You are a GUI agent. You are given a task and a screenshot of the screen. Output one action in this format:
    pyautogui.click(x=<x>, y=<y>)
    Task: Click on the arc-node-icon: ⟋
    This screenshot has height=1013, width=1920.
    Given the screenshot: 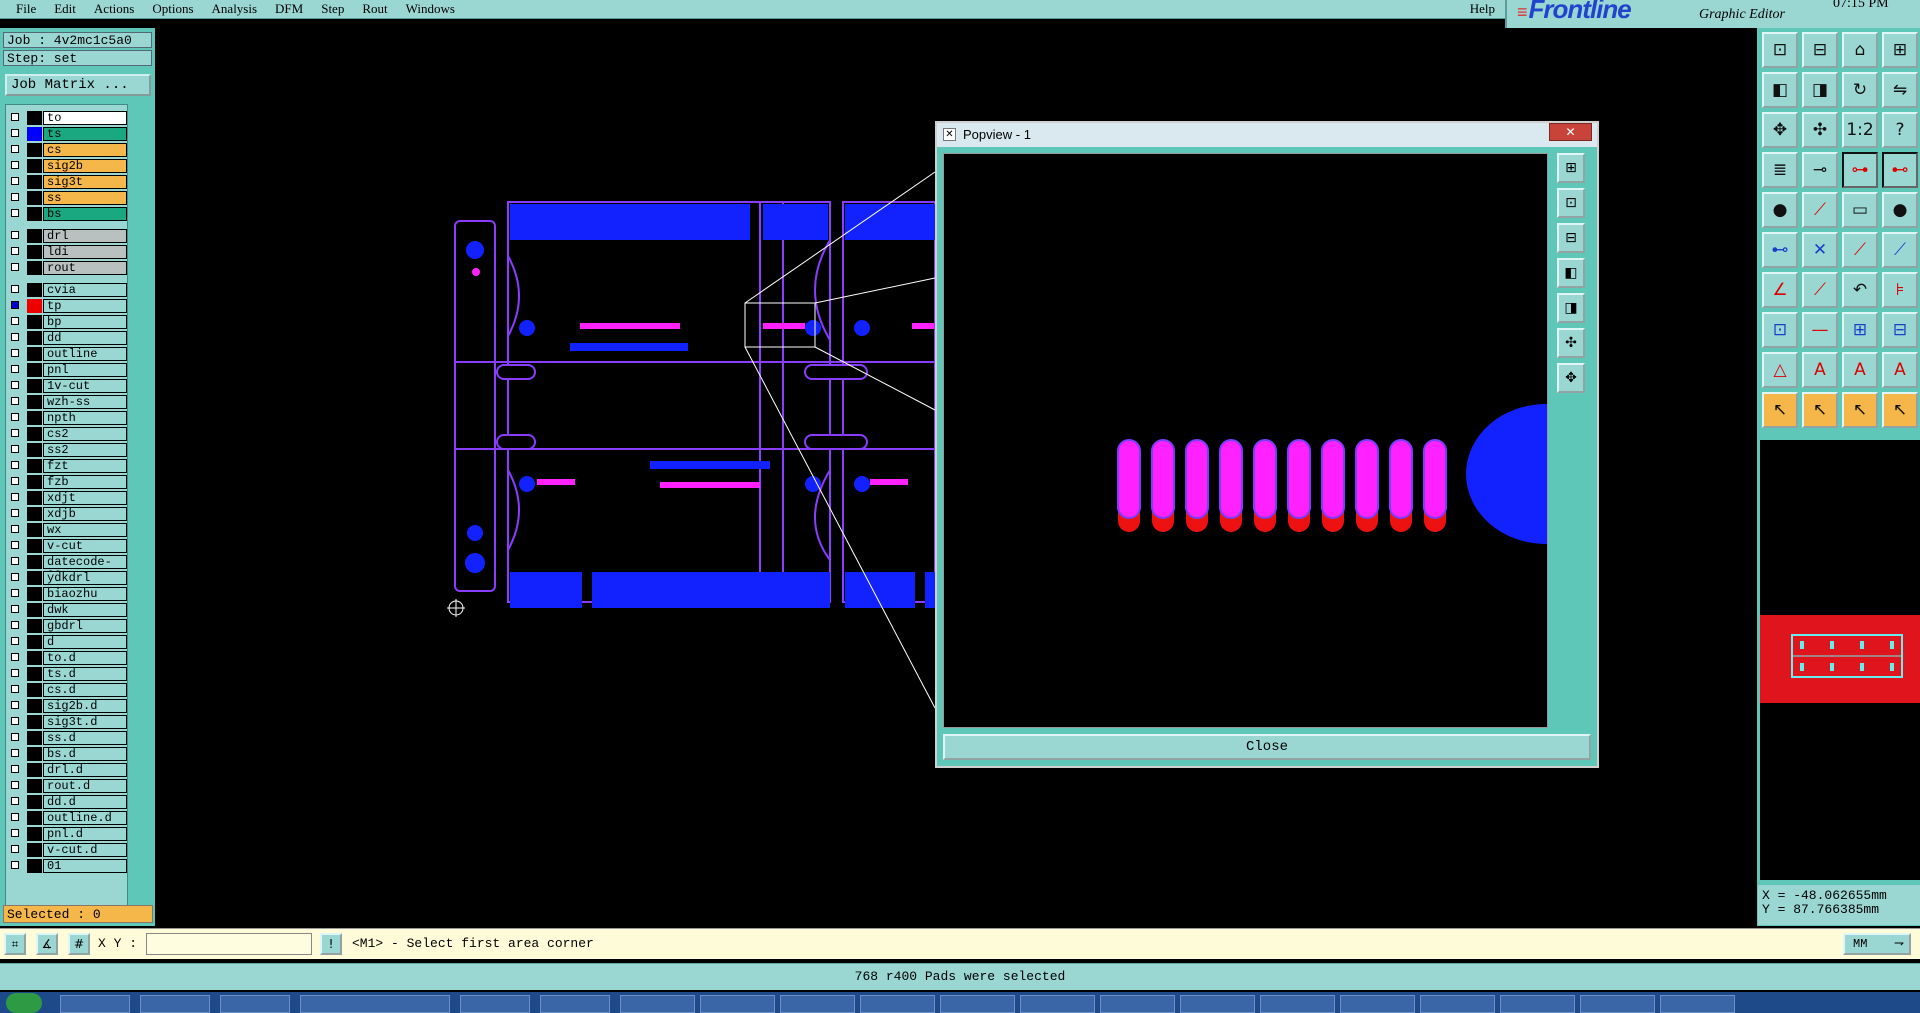 What is the action you would take?
    pyautogui.click(x=1900, y=250)
    